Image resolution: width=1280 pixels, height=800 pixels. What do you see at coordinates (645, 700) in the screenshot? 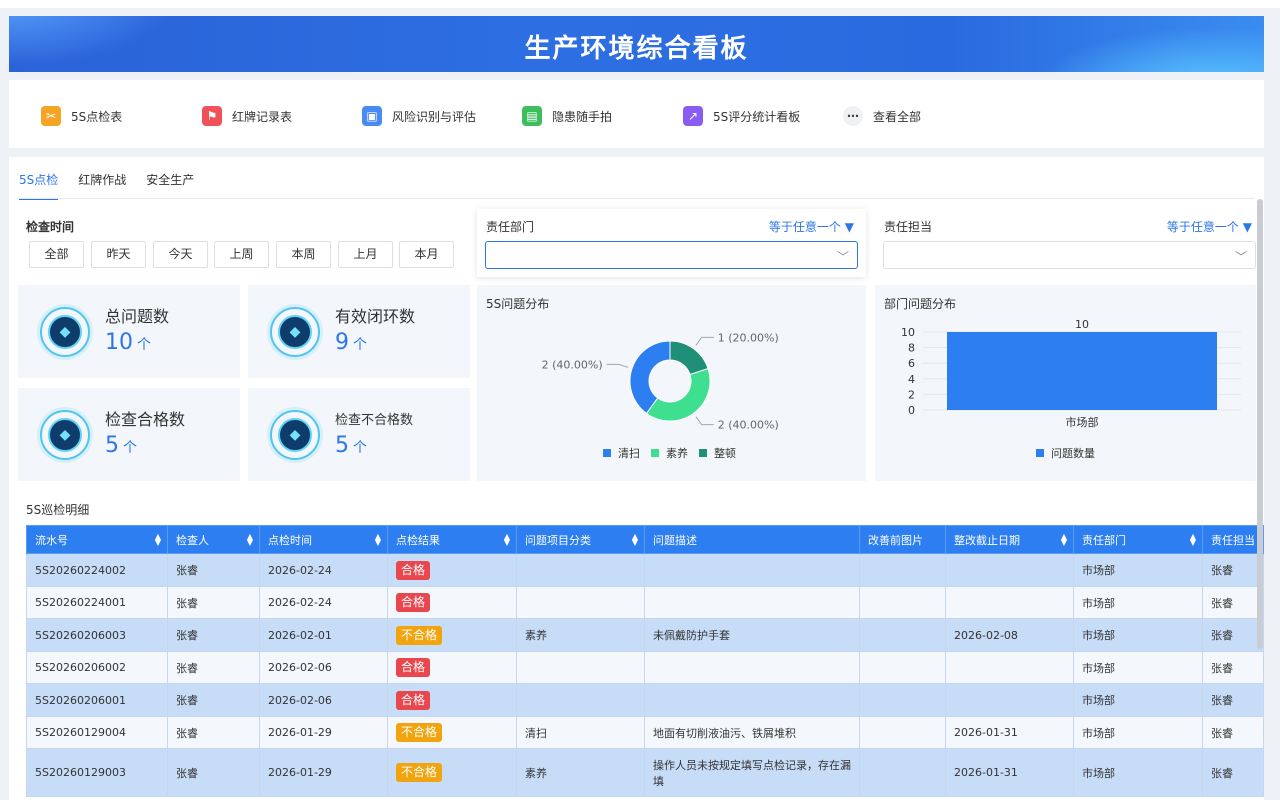
I see `table-row: 5S20260206001 张睿 2026-02-06 合格 市场部 张睿` at bounding box center [645, 700].